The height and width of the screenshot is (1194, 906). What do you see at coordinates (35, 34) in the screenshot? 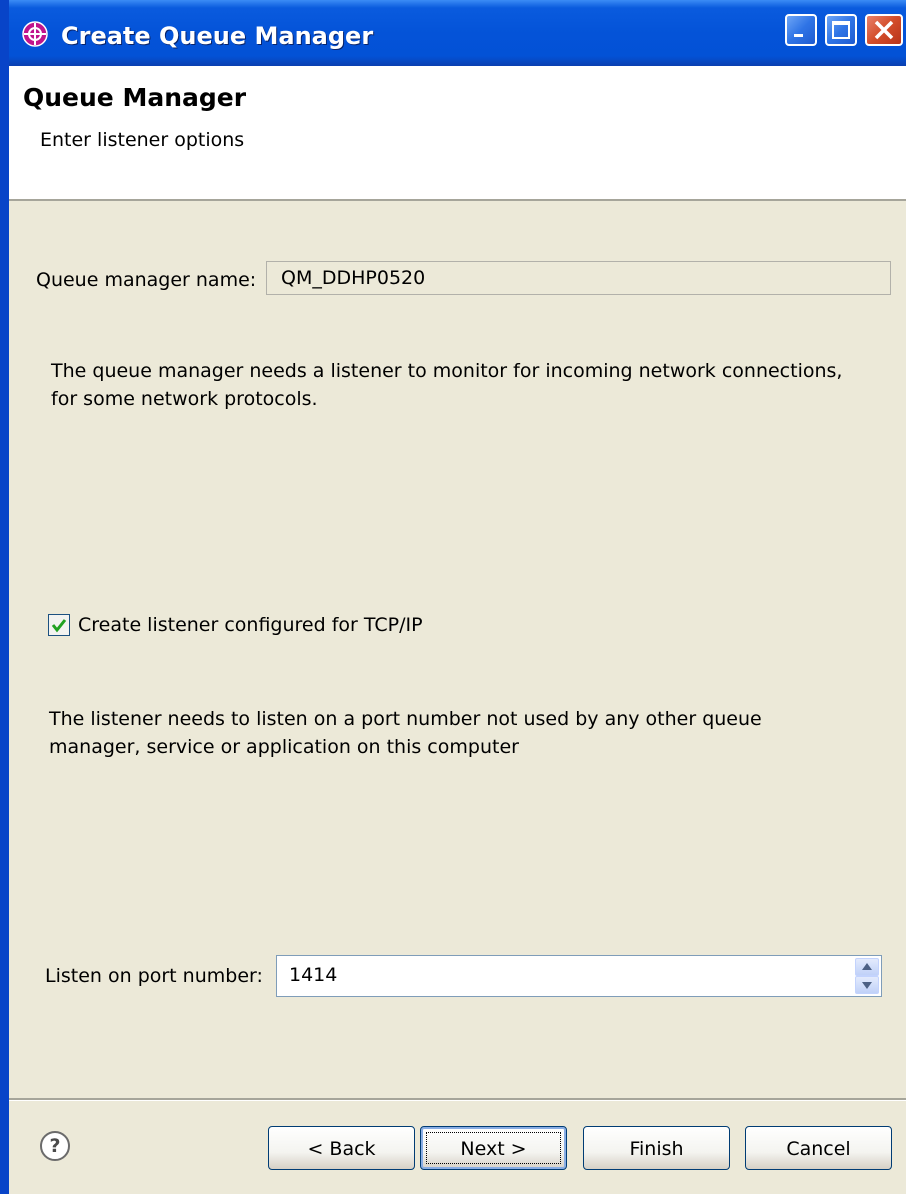
I see `queue-manager-icon` at bounding box center [35, 34].